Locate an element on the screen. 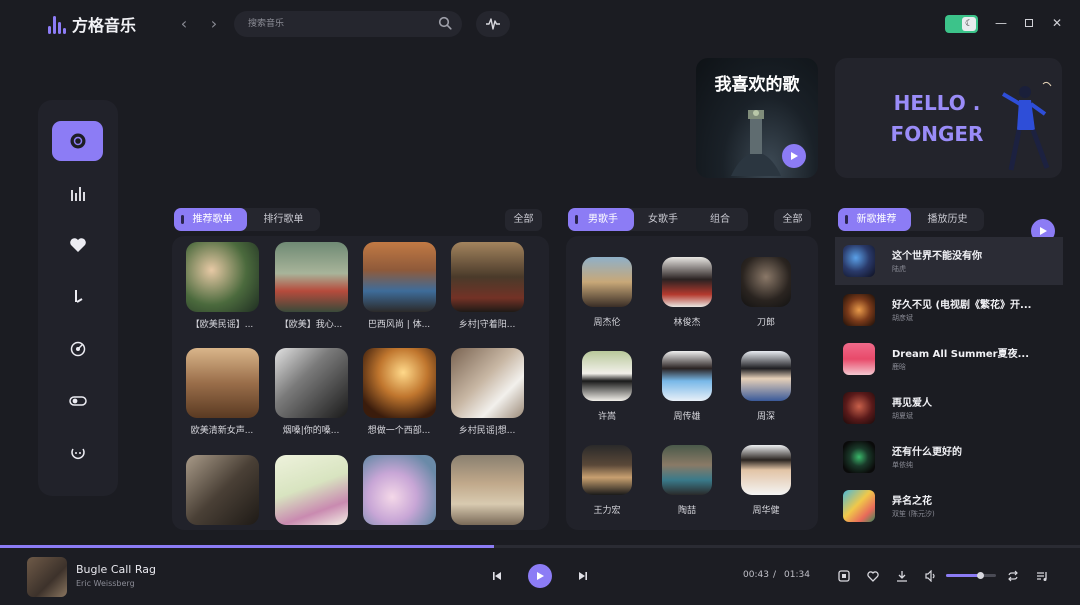 This screenshot has height=605, width=1080. sidebar-item-profile is located at coordinates (77, 453).